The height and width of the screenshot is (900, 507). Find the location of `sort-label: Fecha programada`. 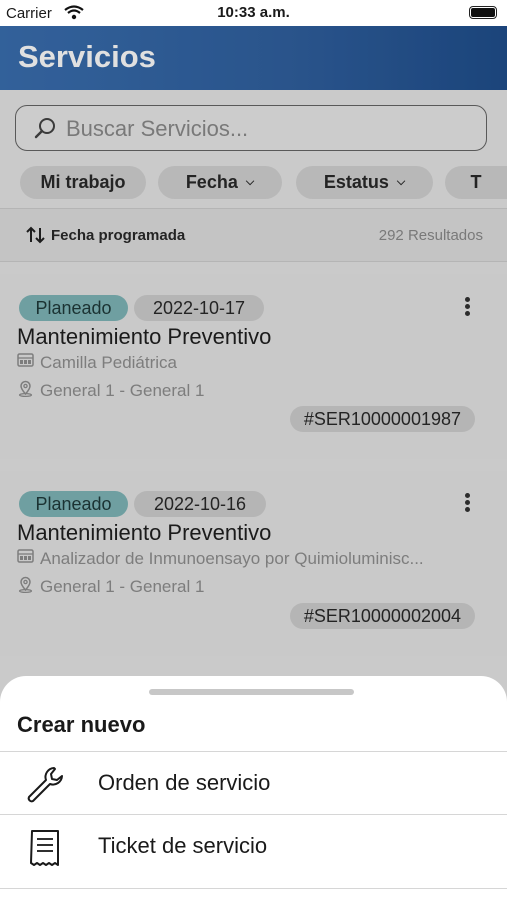

sort-label: Fecha programada is located at coordinates (118, 235).